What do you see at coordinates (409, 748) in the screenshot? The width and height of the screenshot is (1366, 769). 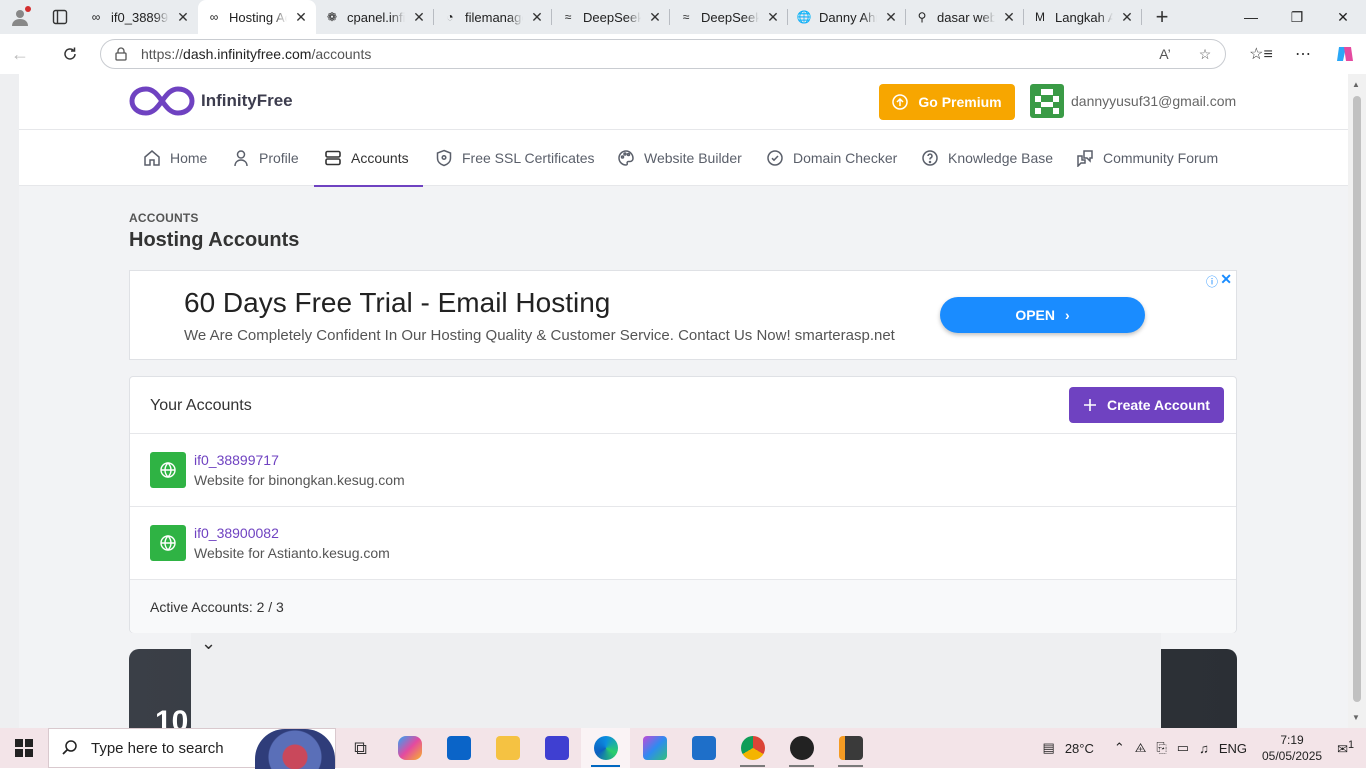 I see `copilot-taskbar-button` at bounding box center [409, 748].